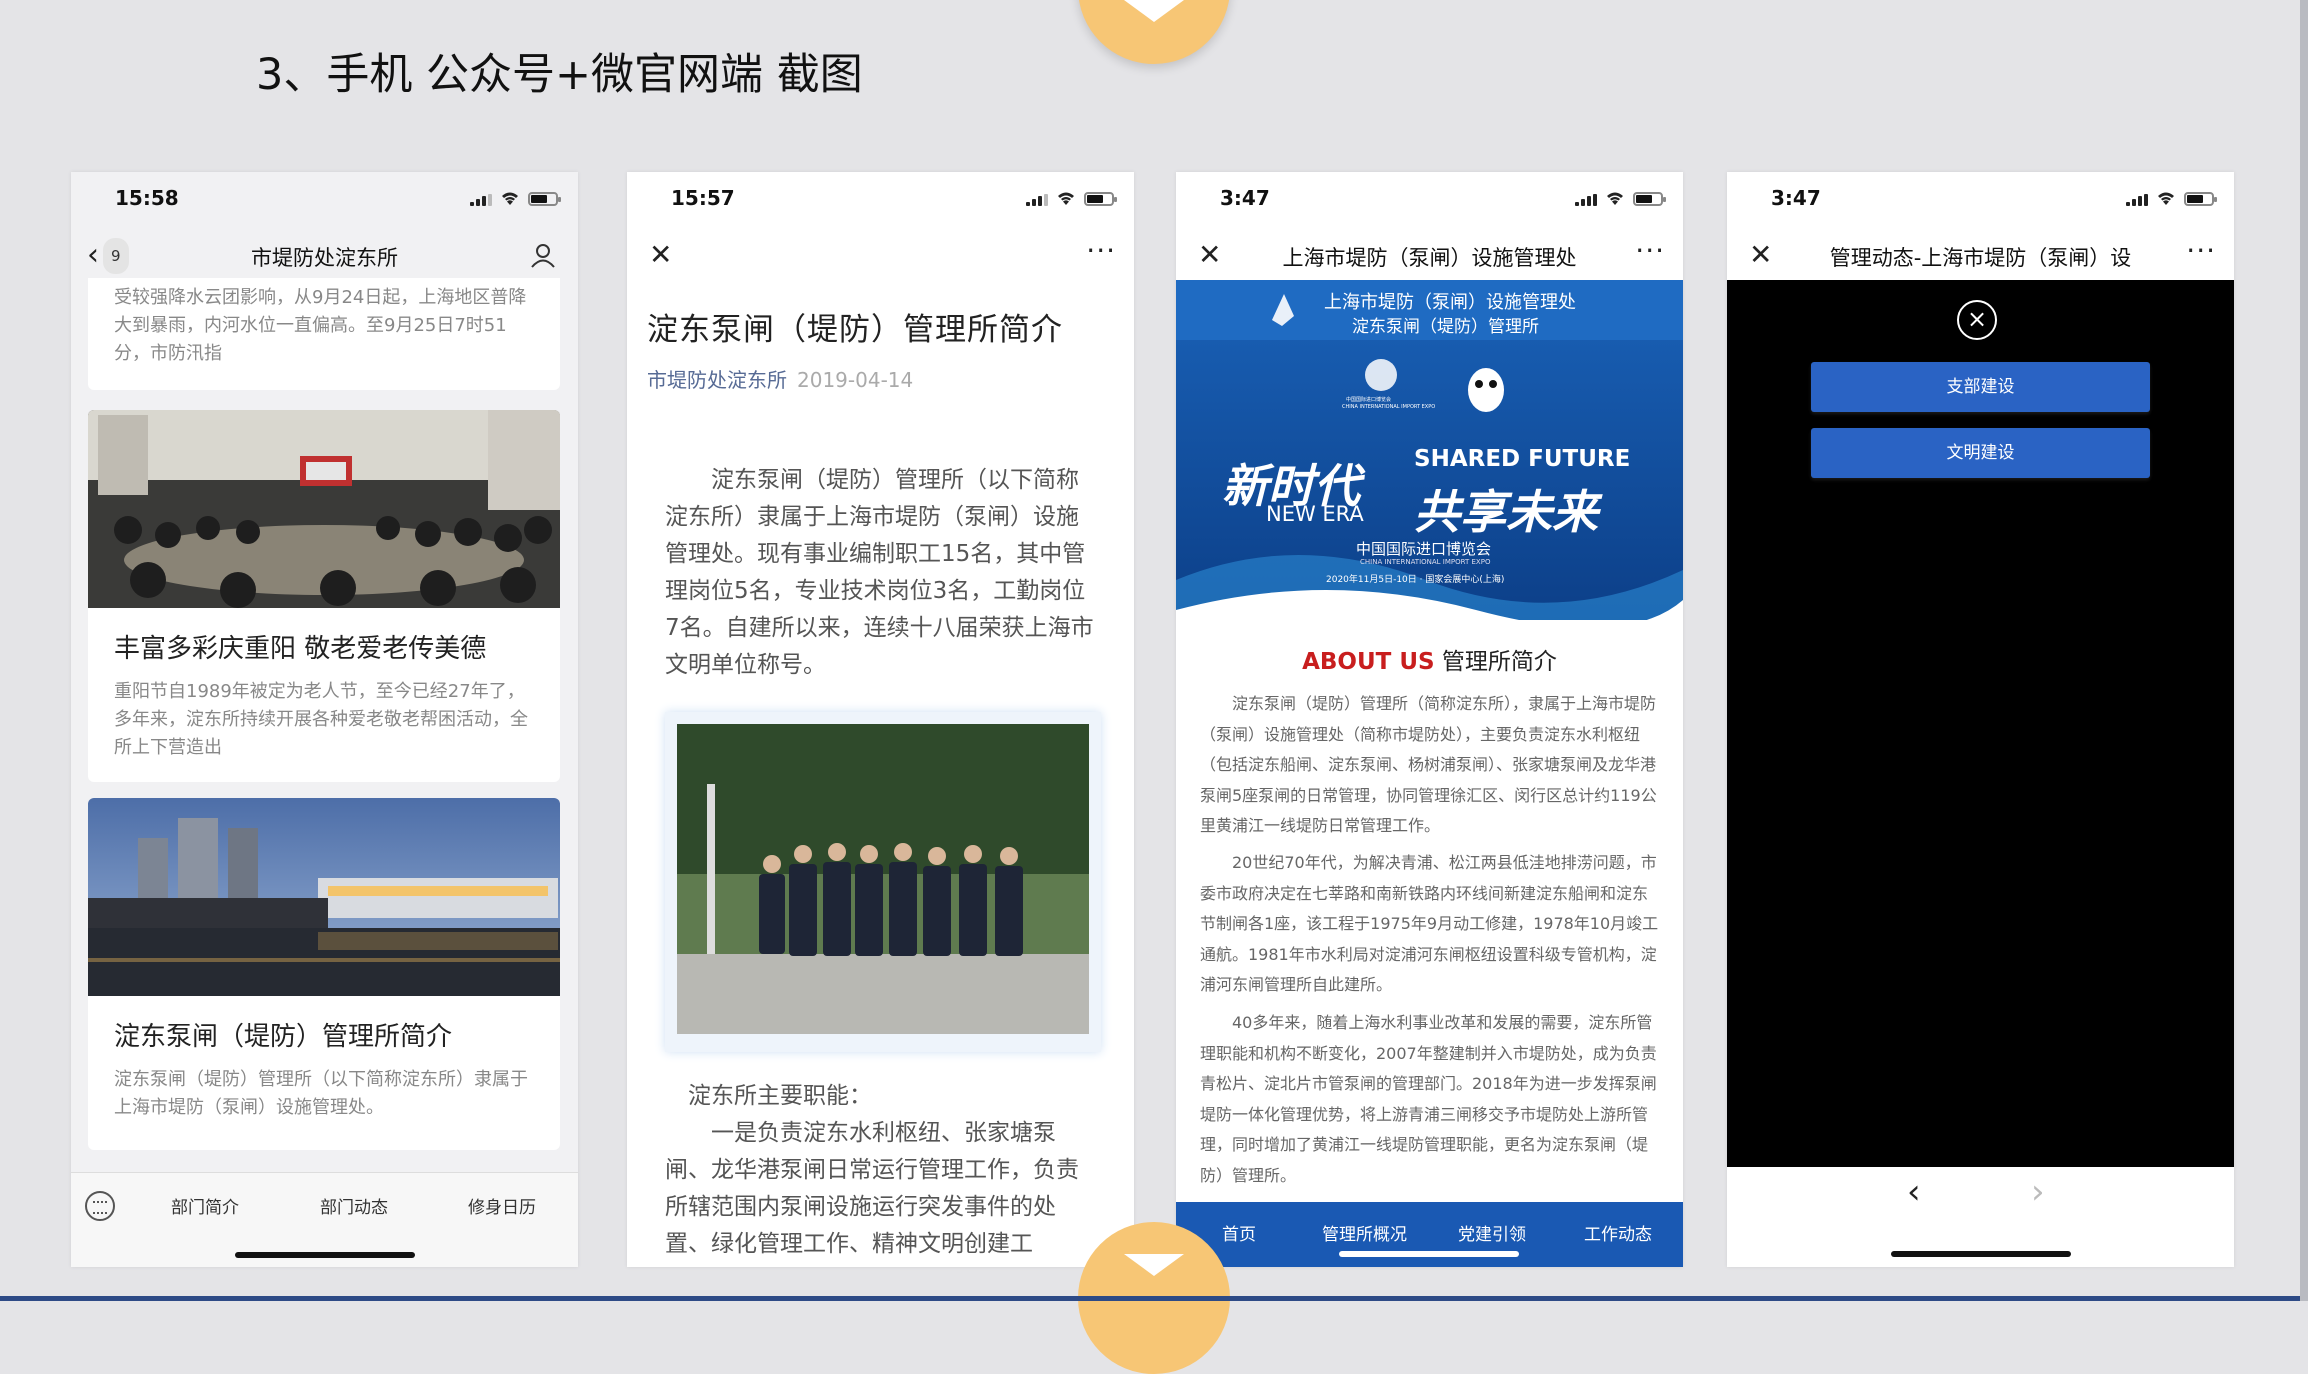 The height and width of the screenshot is (1374, 2308). What do you see at coordinates (283, 1037) in the screenshot?
I see `card-title: 淀东泵闸（堤防）管理所简介` at bounding box center [283, 1037].